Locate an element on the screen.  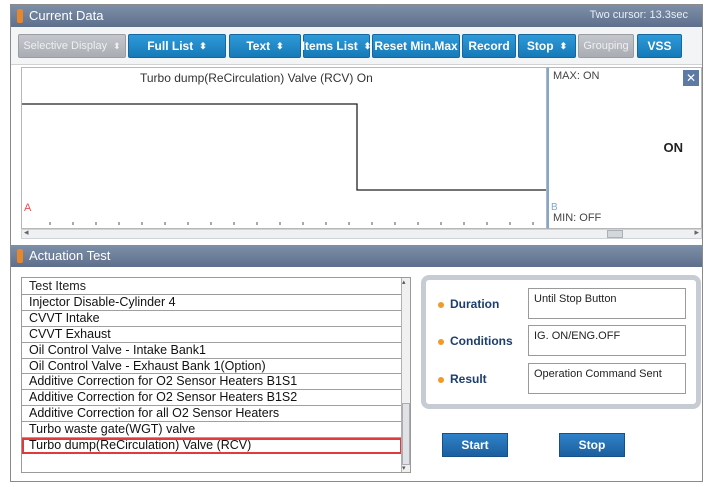
conditions-row: Conditions IG. ON/ENG.OFF is located at coordinates (564, 341).